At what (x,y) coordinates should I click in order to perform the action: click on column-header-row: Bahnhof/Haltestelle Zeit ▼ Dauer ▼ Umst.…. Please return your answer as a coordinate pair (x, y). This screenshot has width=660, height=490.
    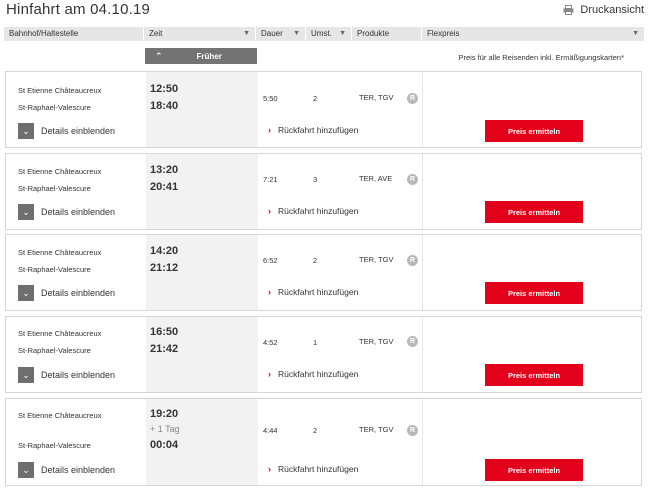
    Looking at the image, I should click on (324, 34).